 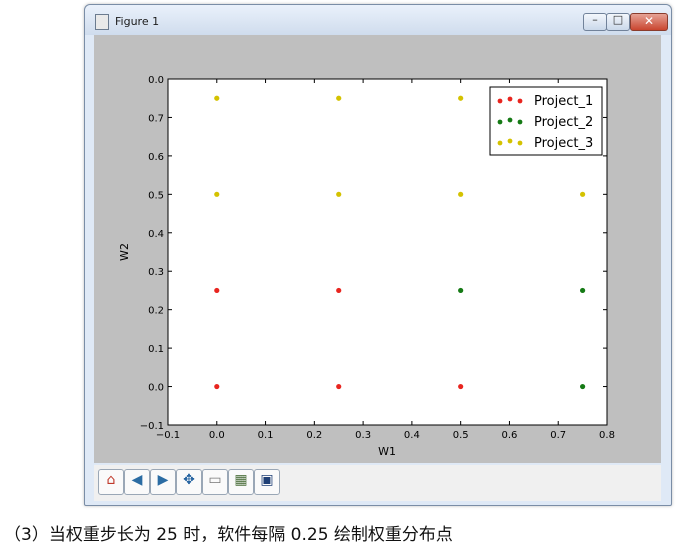 I want to click on legend-label-project-2: Project_2, so click(x=563, y=122).